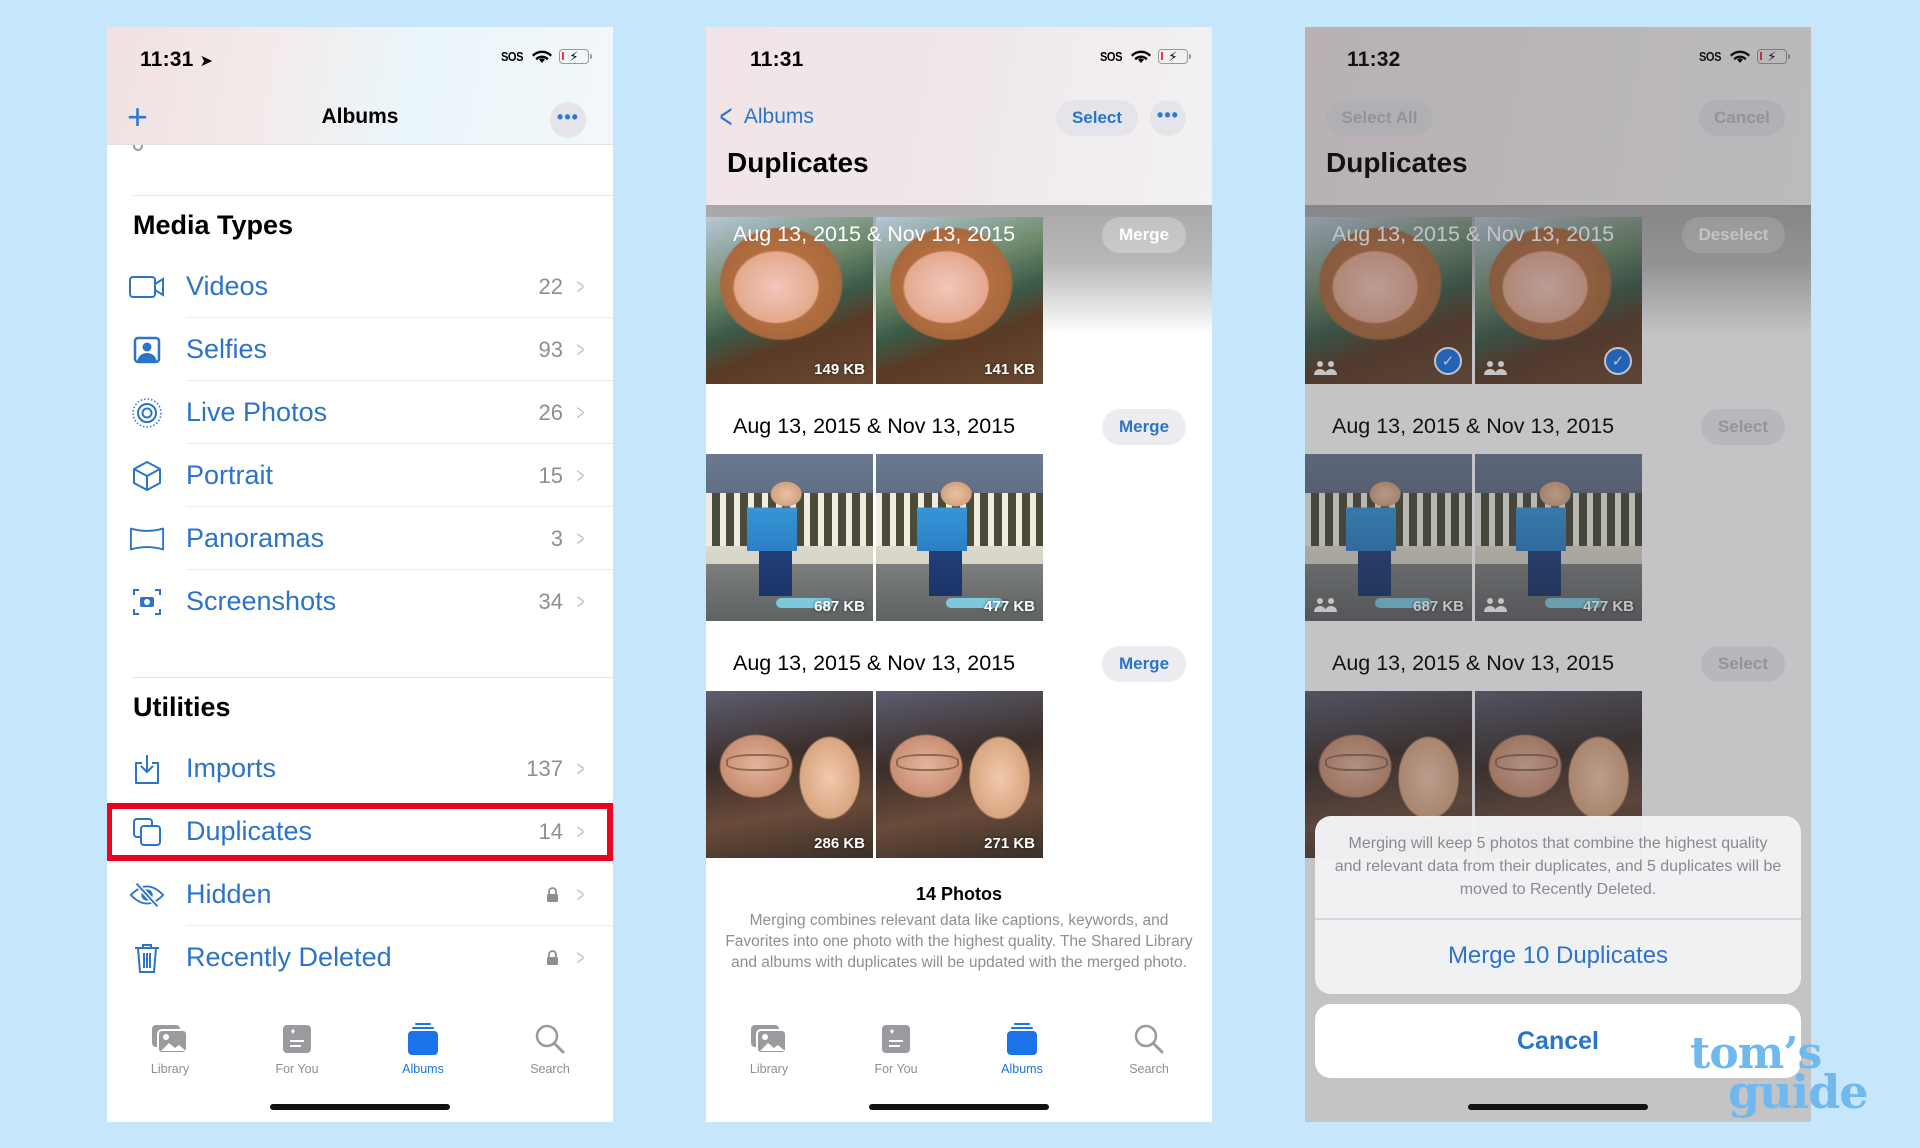  Describe the element at coordinates (1397, 162) in the screenshot. I see `page-title: Duplicates` at that location.